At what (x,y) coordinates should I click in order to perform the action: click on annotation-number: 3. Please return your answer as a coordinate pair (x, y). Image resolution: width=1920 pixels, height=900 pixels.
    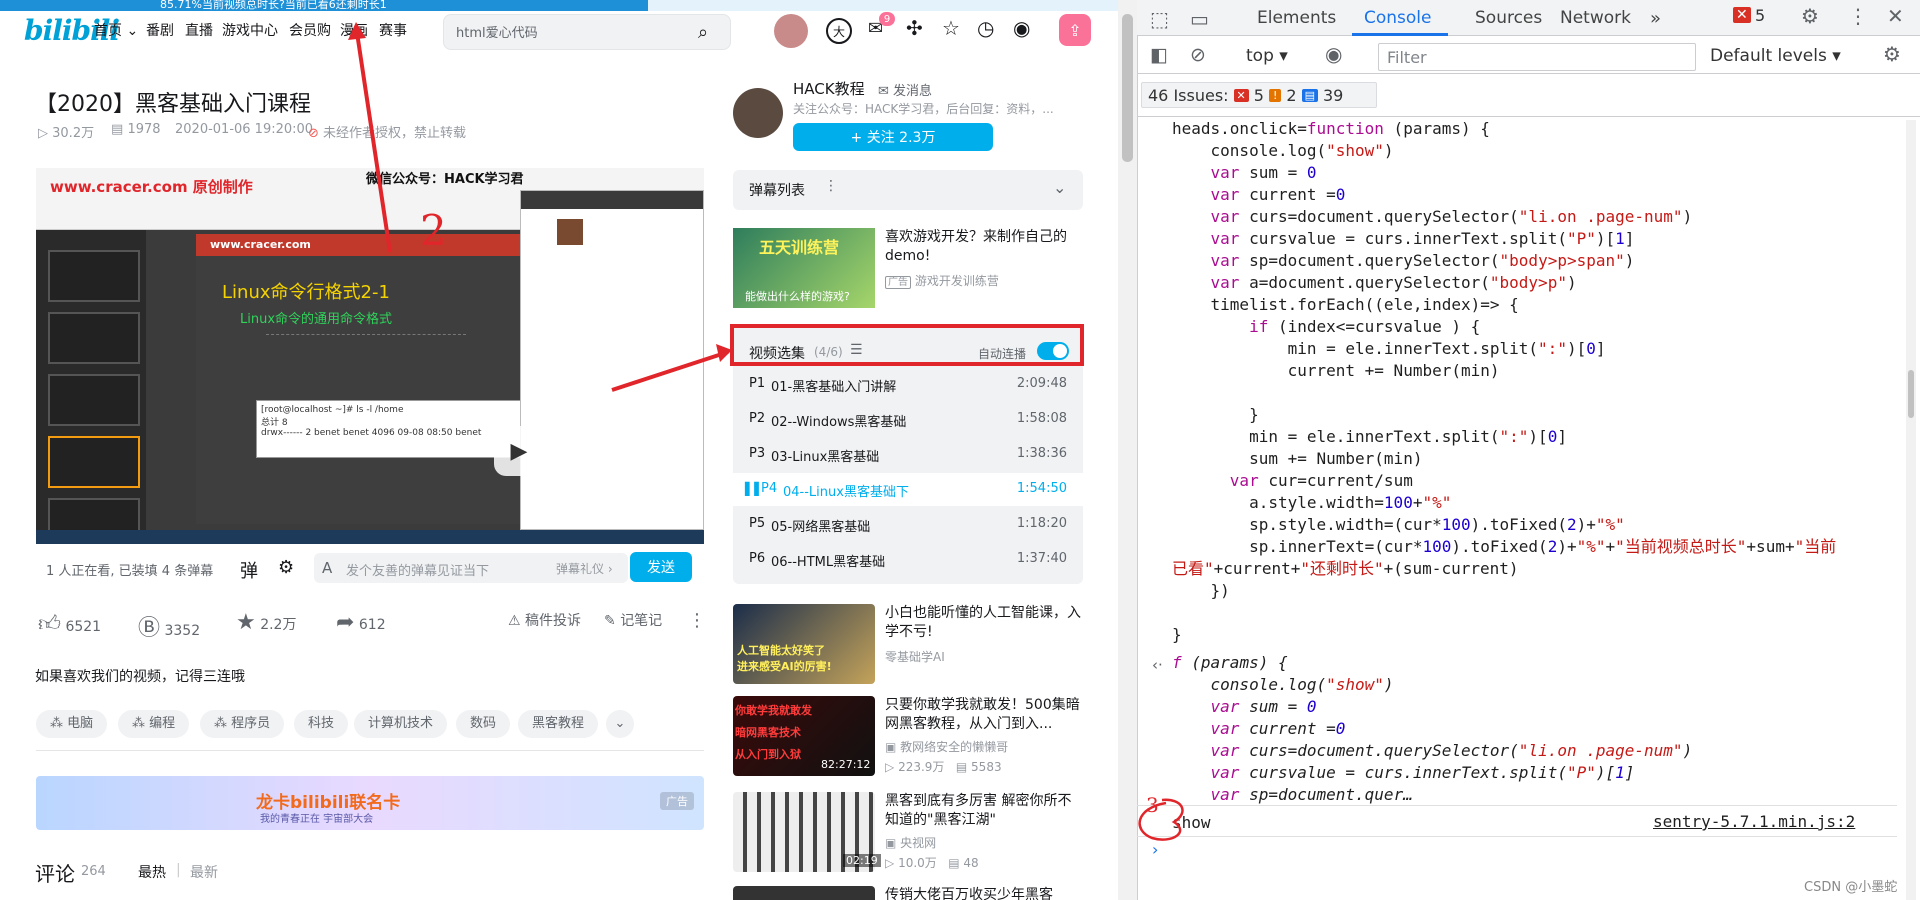
    Looking at the image, I should click on (1152, 805).